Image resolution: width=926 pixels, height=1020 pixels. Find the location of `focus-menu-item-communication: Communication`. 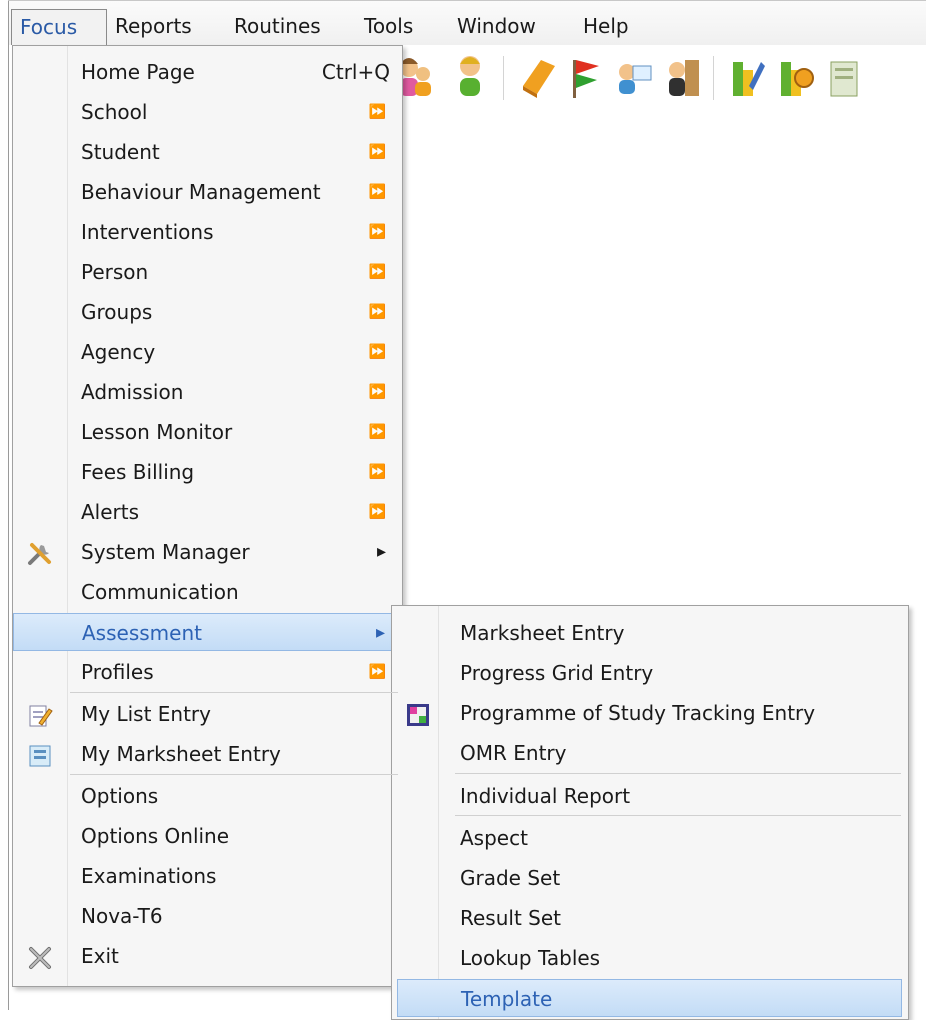

focus-menu-item-communication: Communication is located at coordinates (206, 592).